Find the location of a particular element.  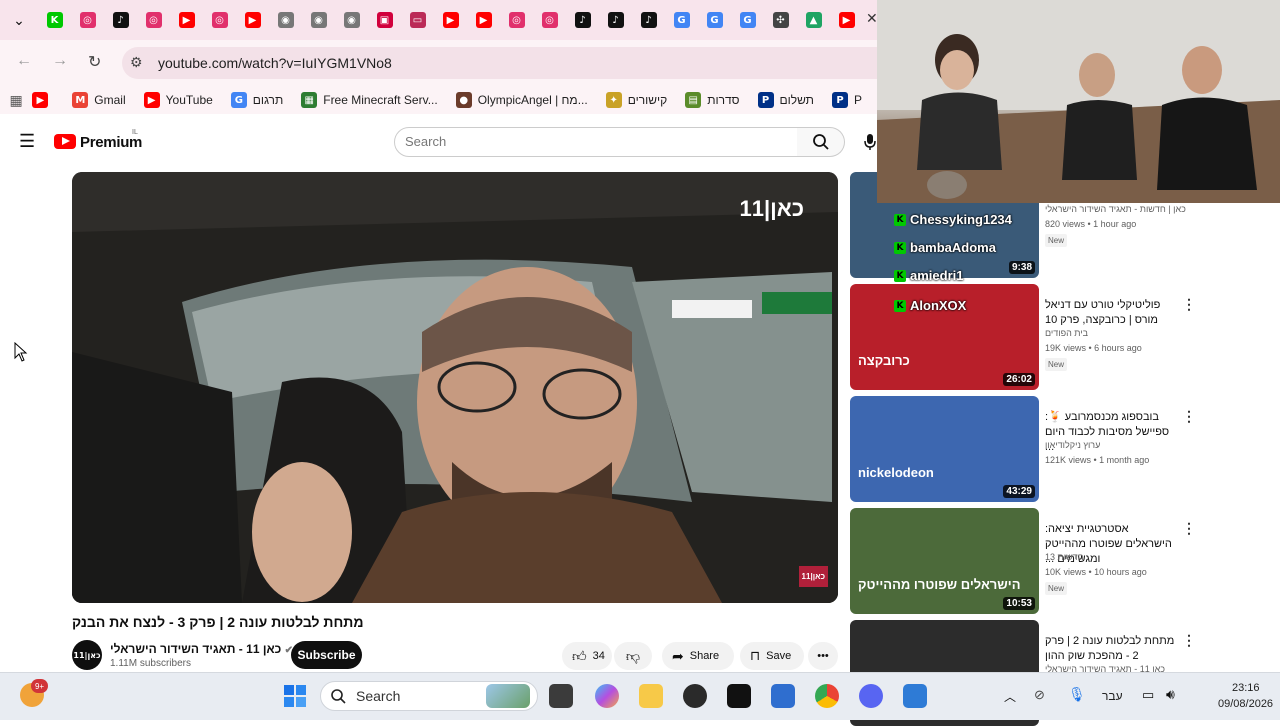

channel-avatar: כאן|11 is located at coordinates (87, 655).